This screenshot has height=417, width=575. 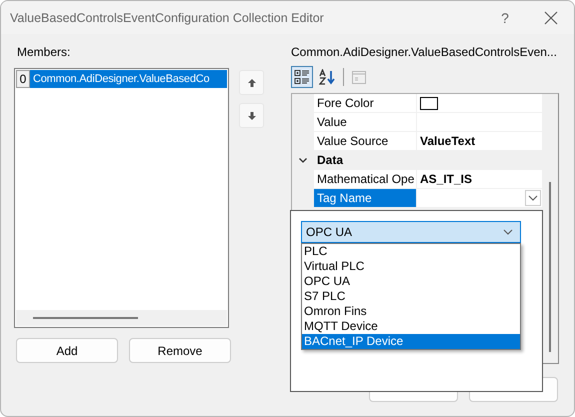 I want to click on value-cell: AS_IT_IS, so click(x=479, y=179).